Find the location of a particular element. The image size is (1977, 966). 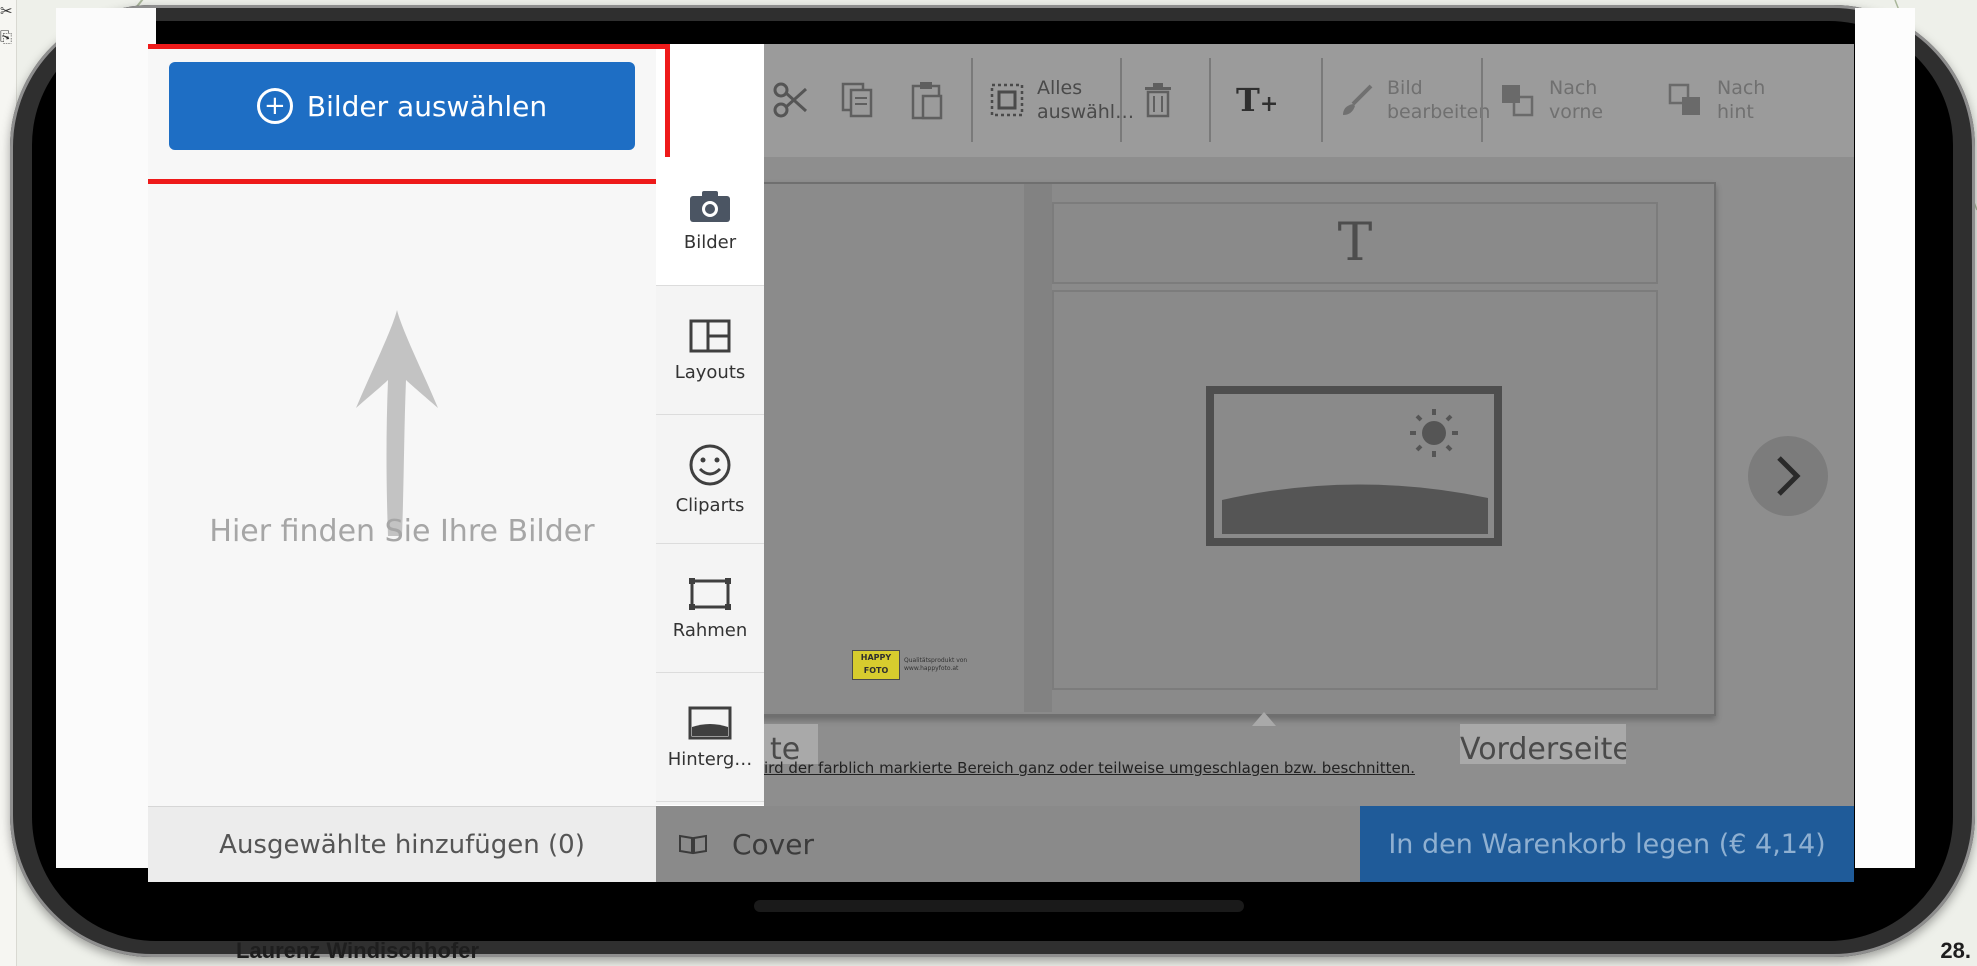

back-cover is located at coordinates (894, 448).